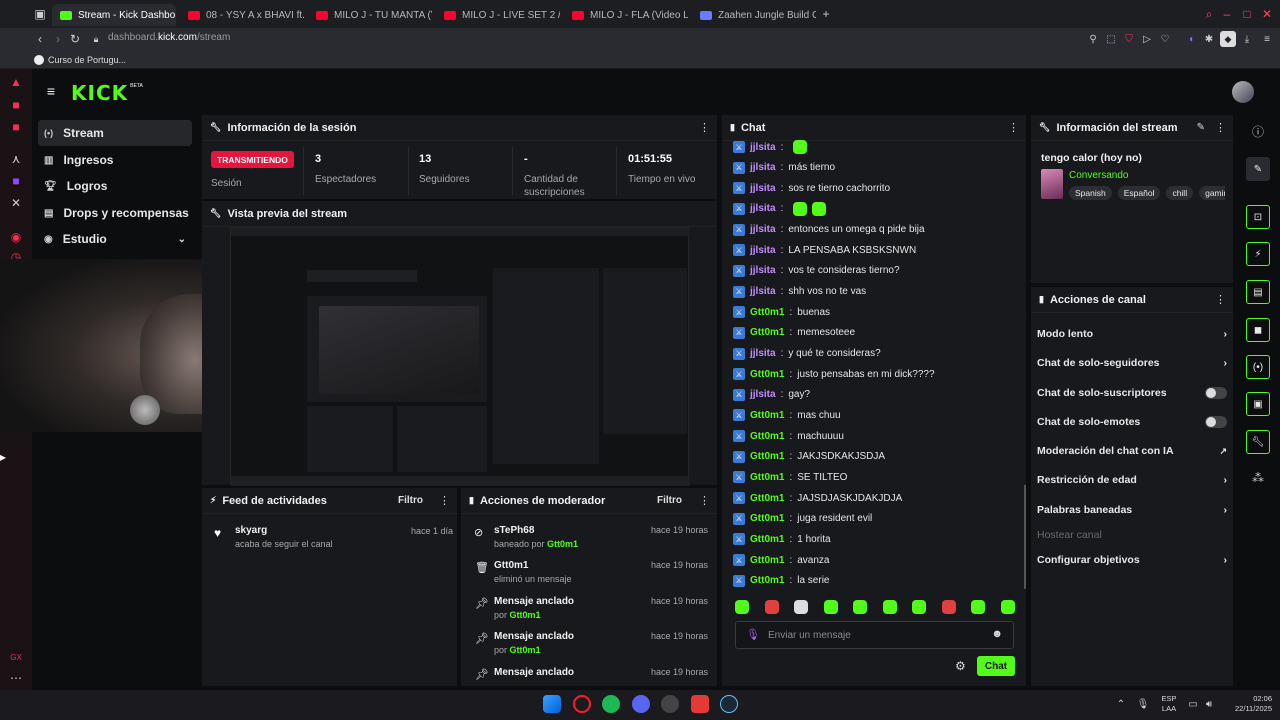  I want to click on action-ai-moderation: Moderación del chat con IA ↗, so click(1132, 451).